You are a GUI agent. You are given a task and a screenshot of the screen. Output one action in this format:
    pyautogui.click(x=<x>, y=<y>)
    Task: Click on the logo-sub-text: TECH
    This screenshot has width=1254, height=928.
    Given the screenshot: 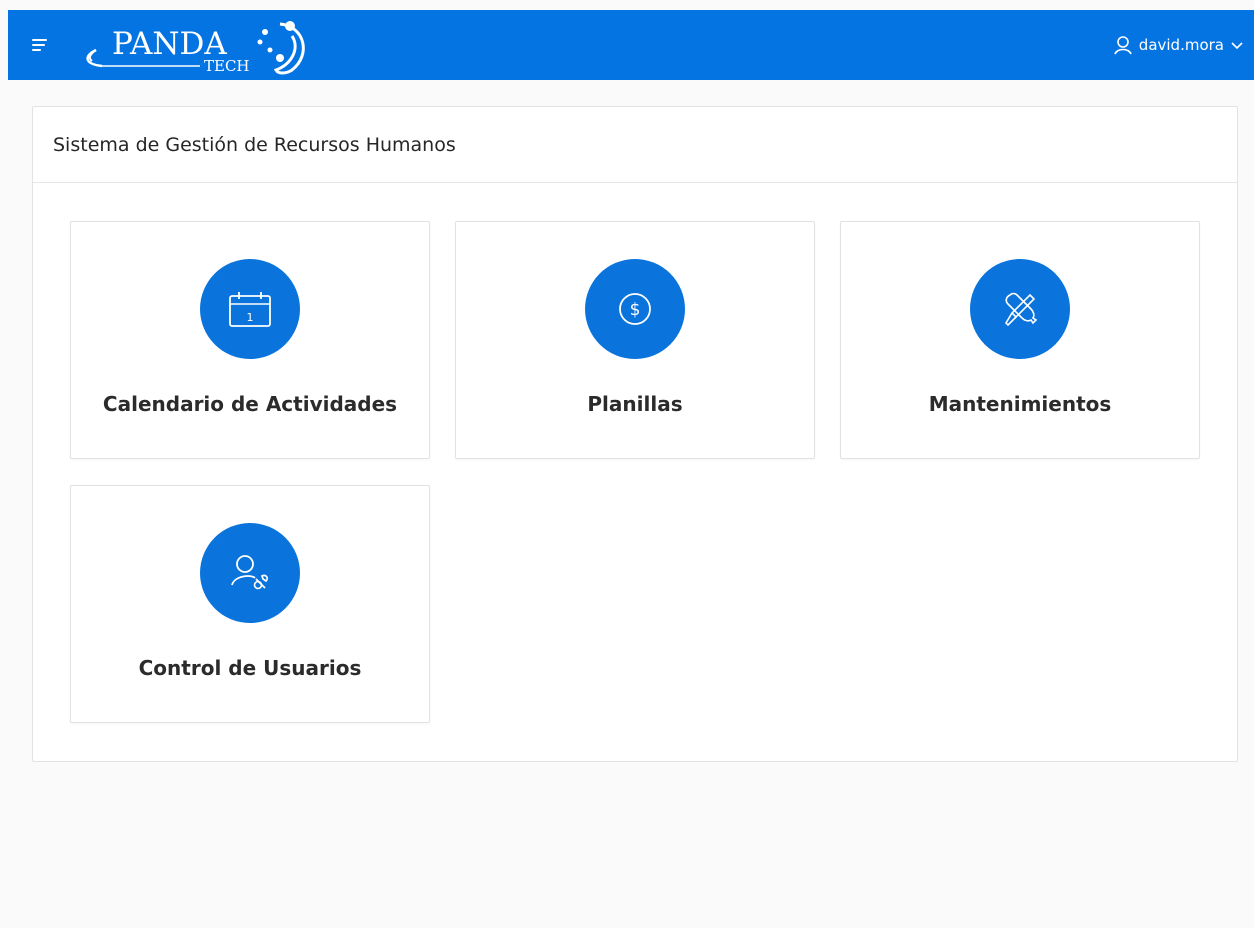 What is the action you would take?
    pyautogui.click(x=227, y=66)
    